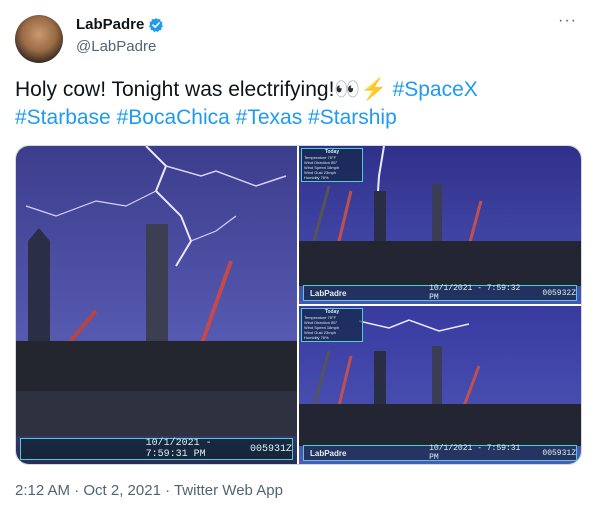  Describe the element at coordinates (352, 117) in the screenshot. I see `hashtag-starship: #Starship` at that location.